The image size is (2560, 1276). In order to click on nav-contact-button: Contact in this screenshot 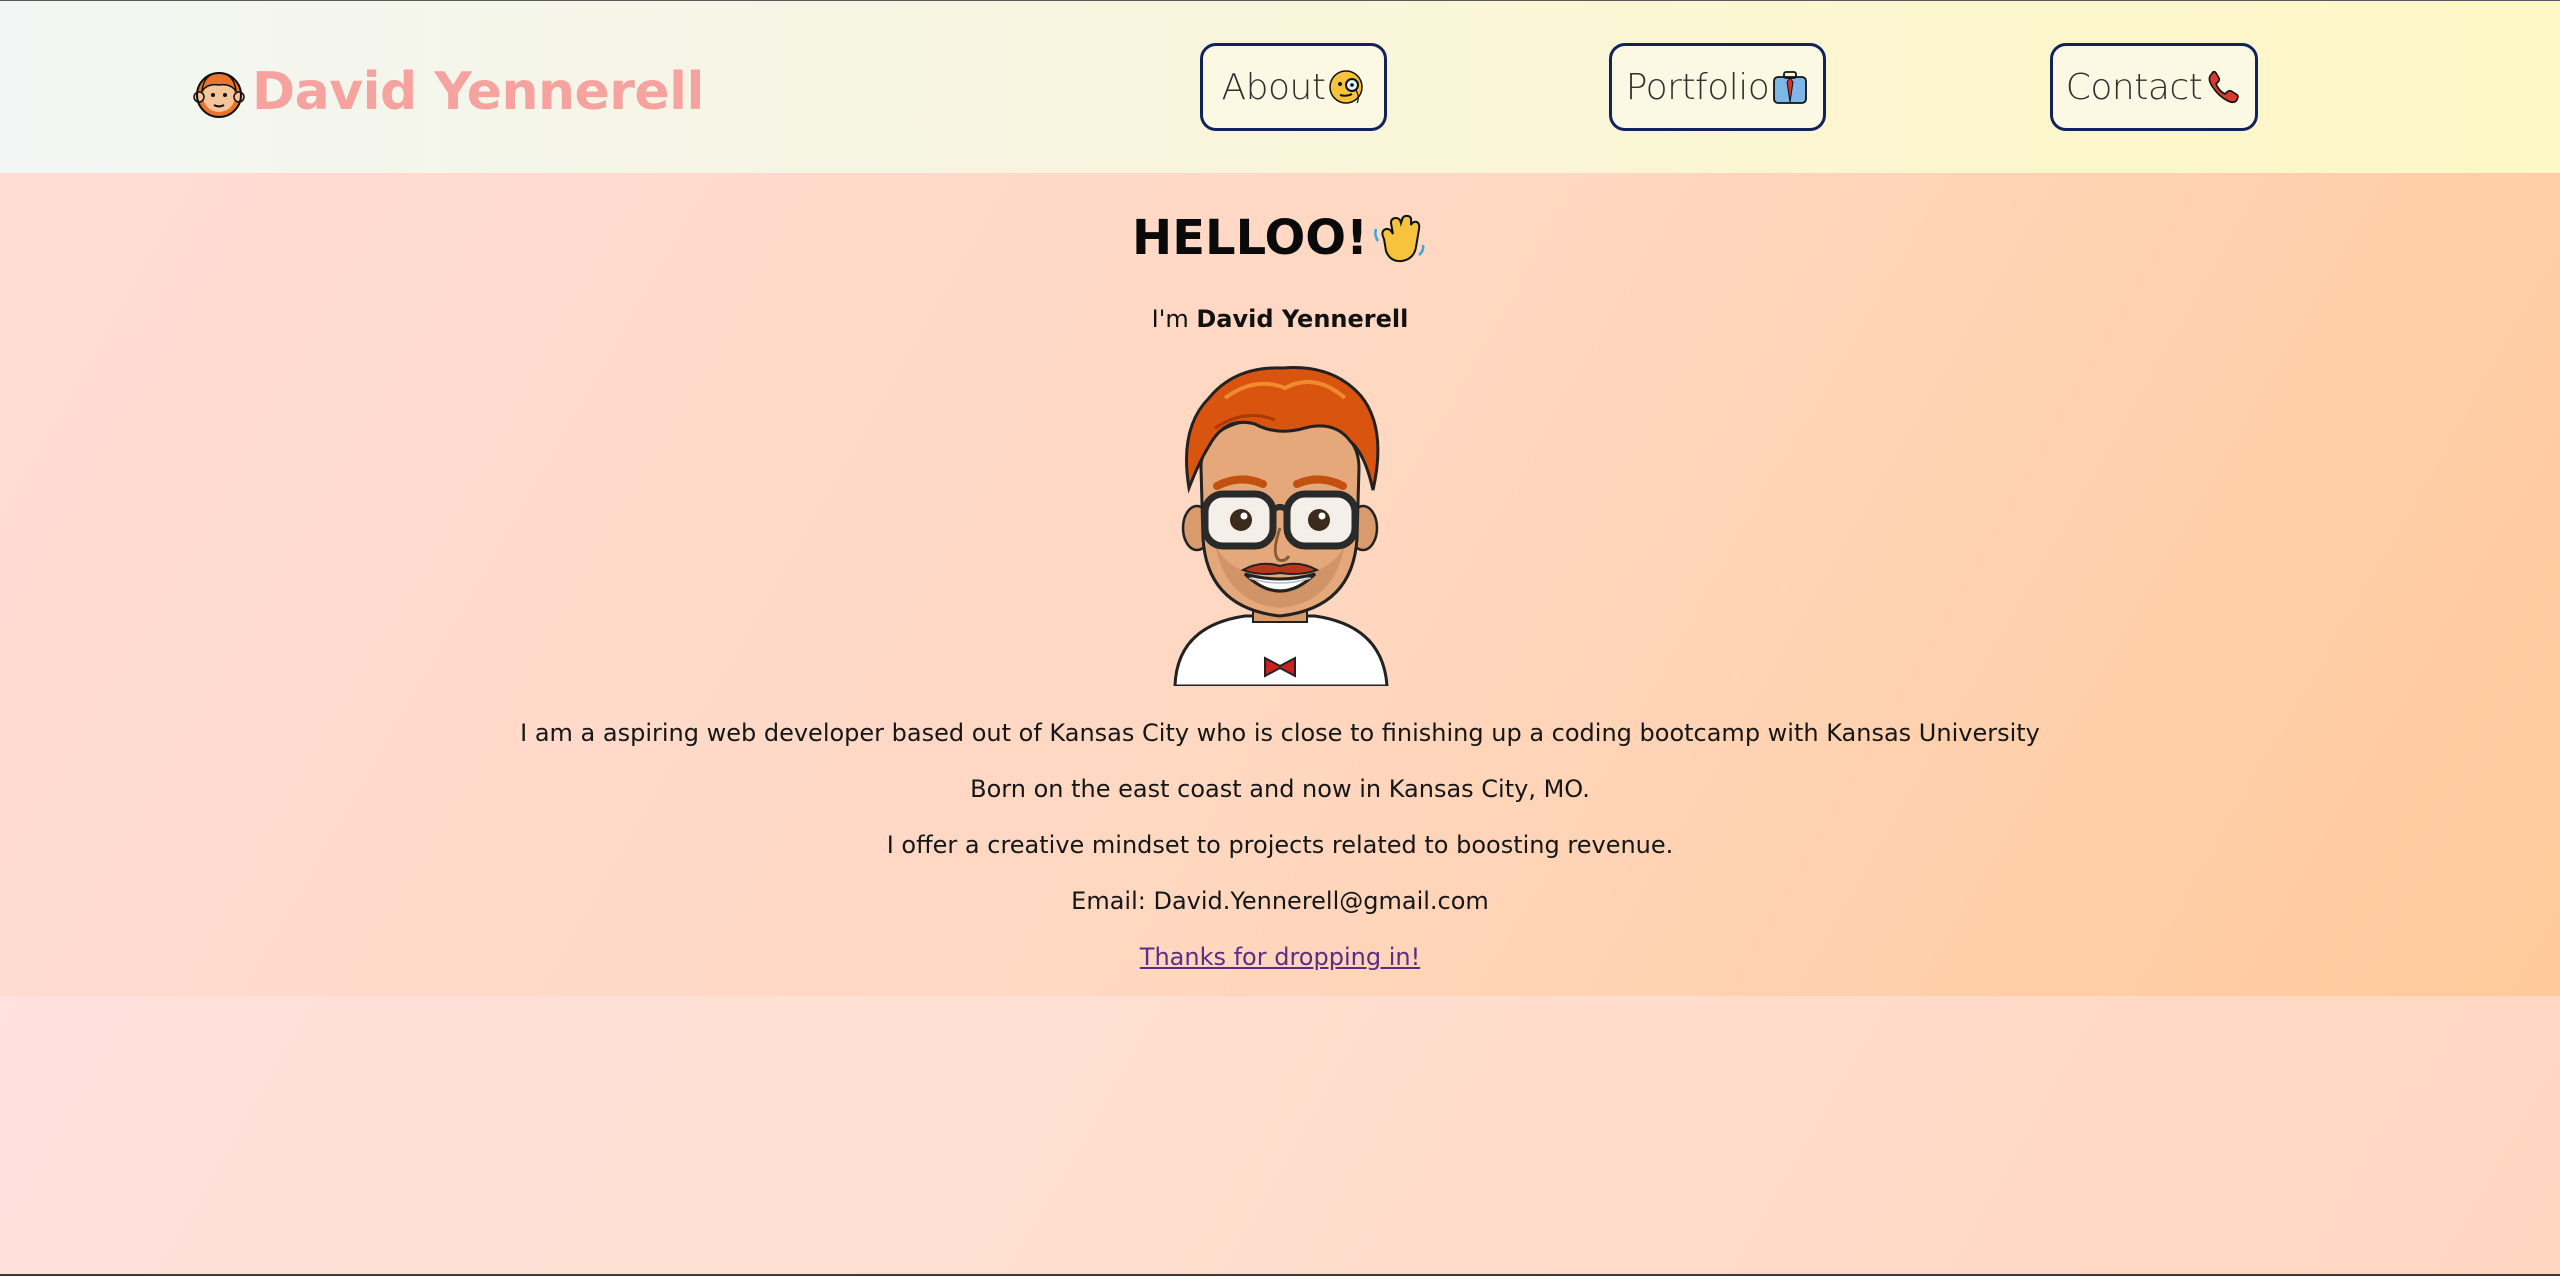, I will do `click(2154, 87)`.